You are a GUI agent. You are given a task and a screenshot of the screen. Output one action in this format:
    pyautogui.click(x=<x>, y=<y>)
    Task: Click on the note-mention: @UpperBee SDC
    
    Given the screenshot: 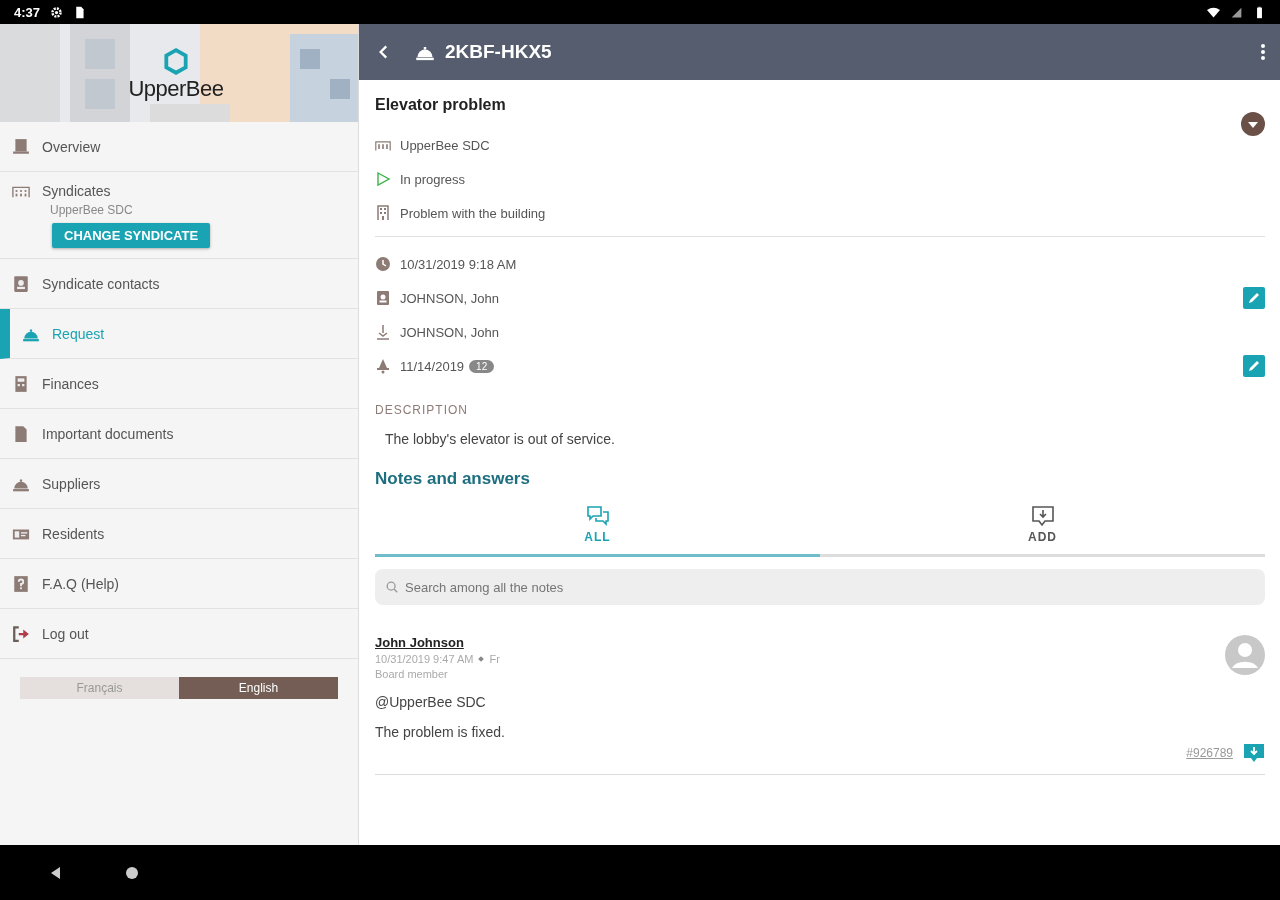 What is the action you would take?
    pyautogui.click(x=431, y=702)
    